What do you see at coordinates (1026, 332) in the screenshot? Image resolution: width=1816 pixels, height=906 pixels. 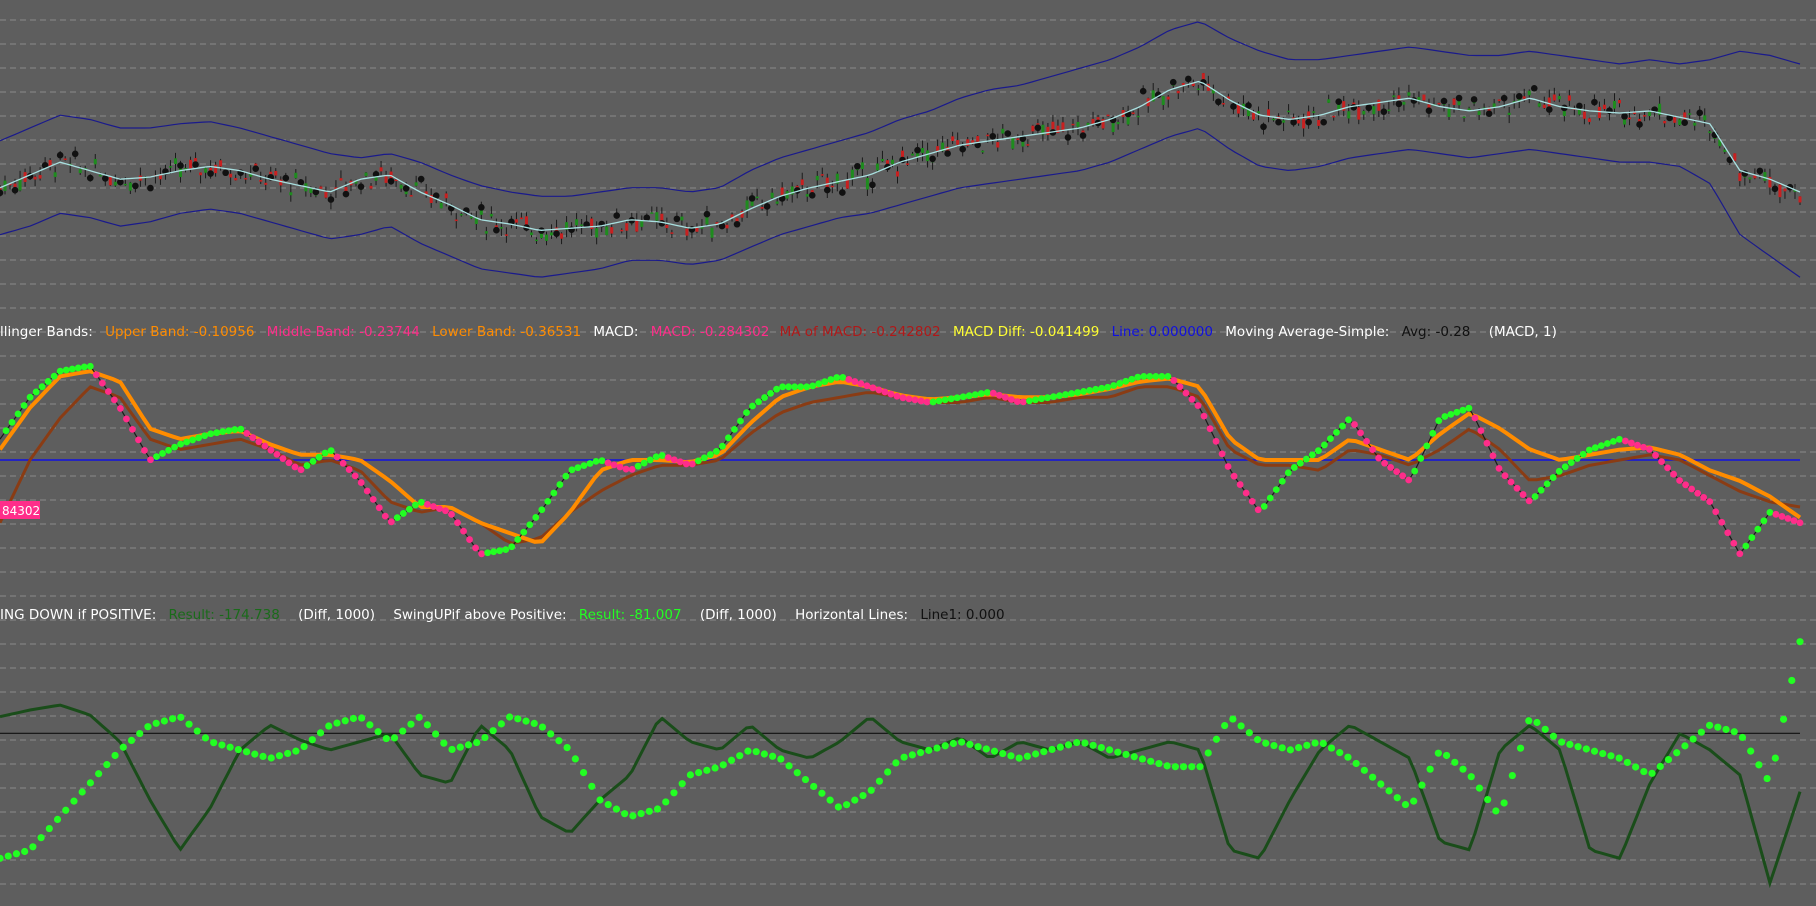 I see `legend-macd-diff: MACD Diff: -0.041499` at bounding box center [1026, 332].